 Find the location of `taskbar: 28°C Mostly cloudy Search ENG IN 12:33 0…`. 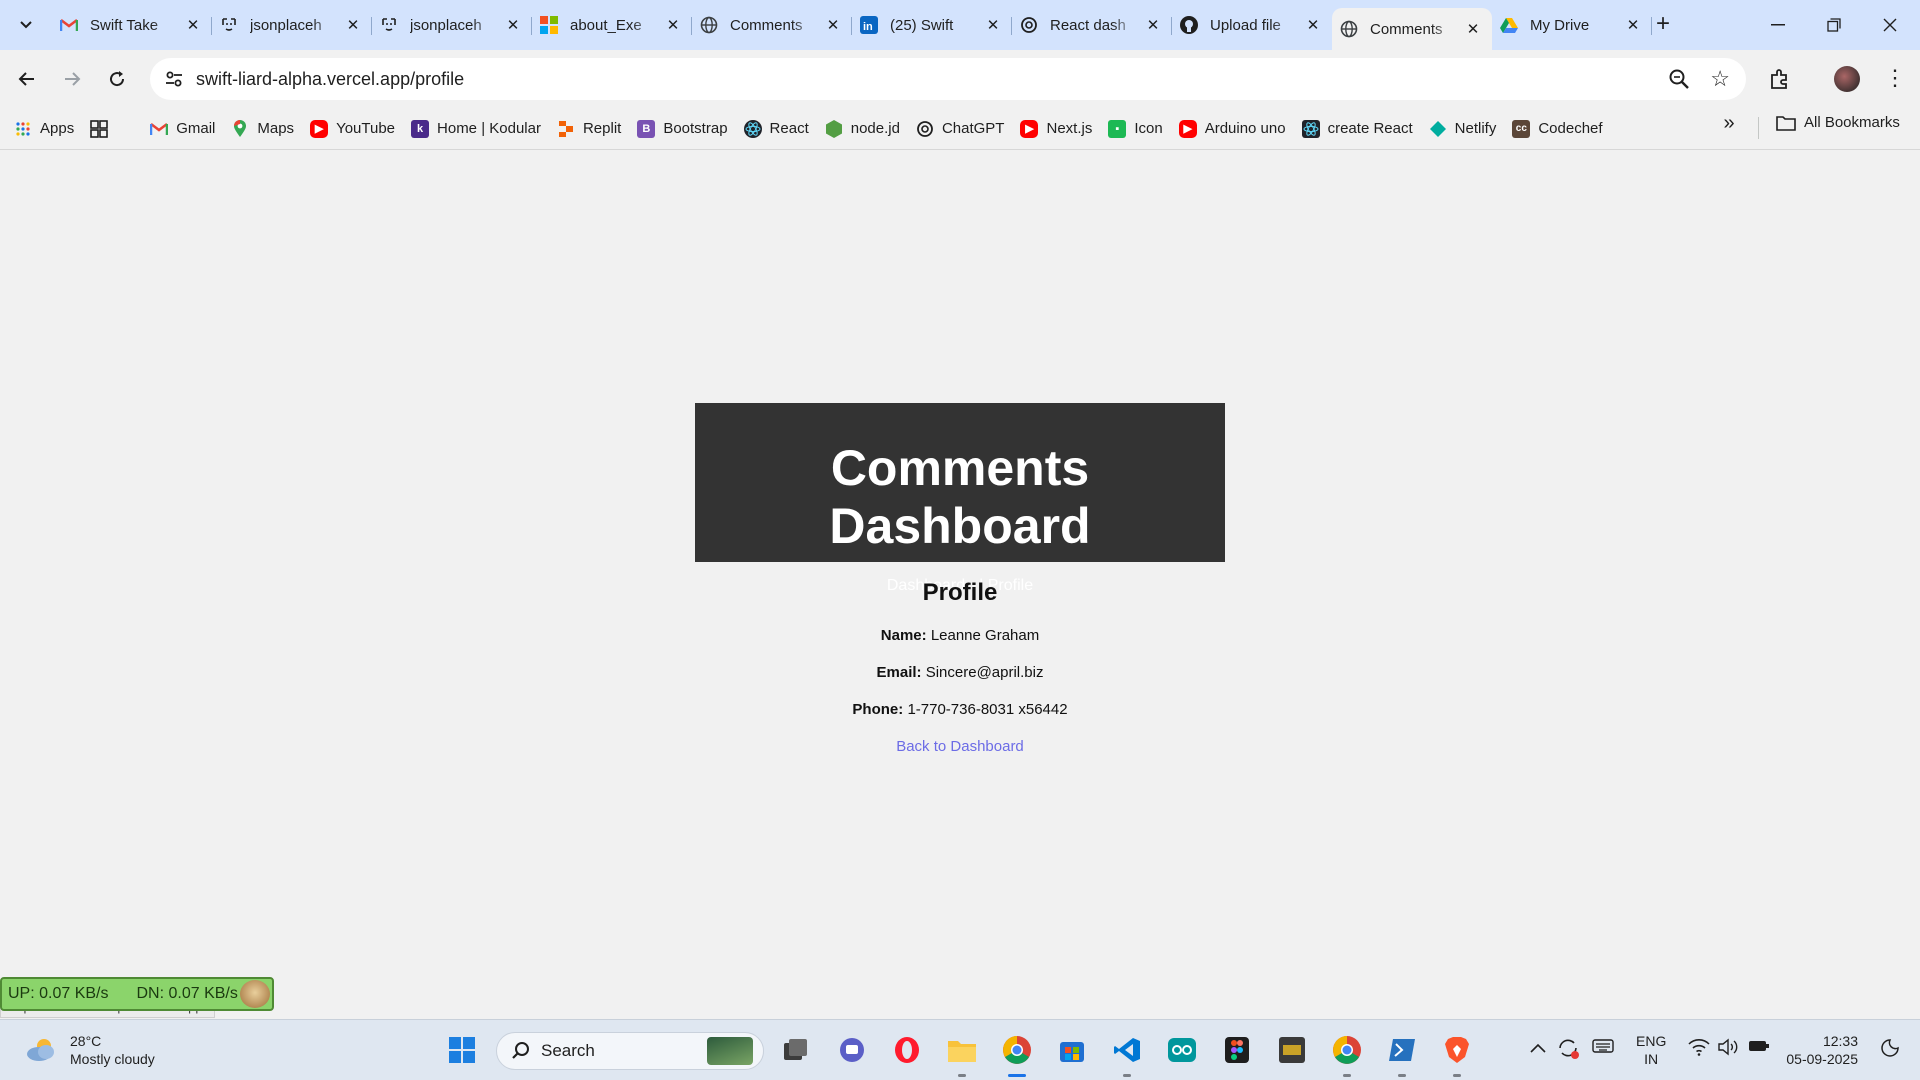

taskbar: 28°C Mostly cloudy Search ENG IN 12:33 0… is located at coordinates (960, 1049).